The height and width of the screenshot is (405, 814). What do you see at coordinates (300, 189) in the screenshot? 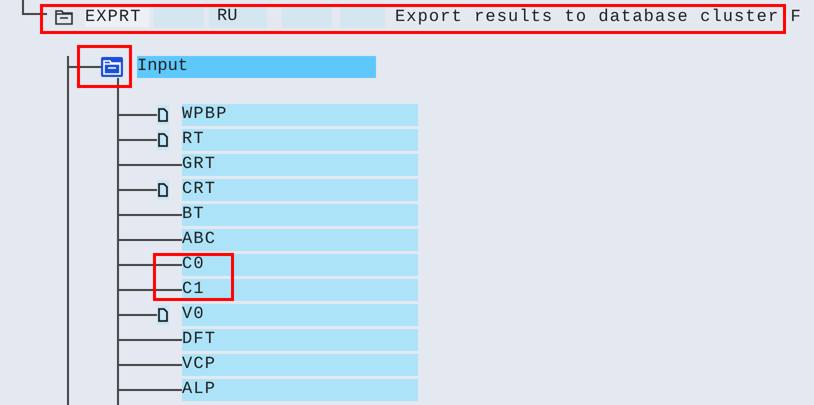
I see `node-label: CRT` at bounding box center [300, 189].